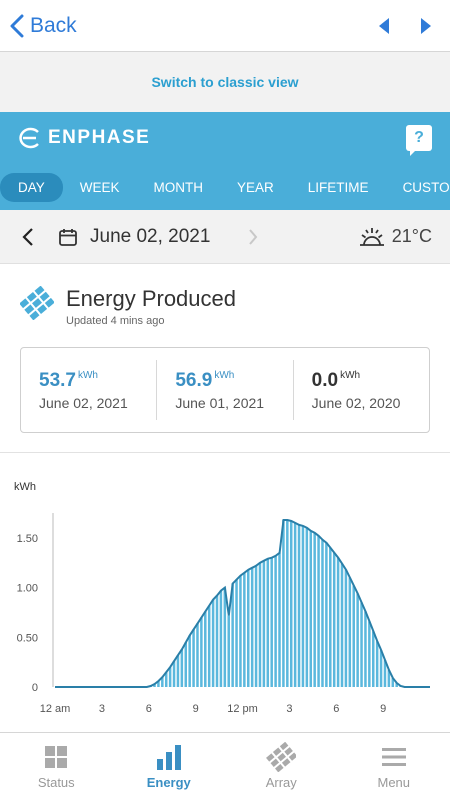 This screenshot has width=450, height=800. I want to click on tab-lifetime: LIFETIME, so click(338, 187).